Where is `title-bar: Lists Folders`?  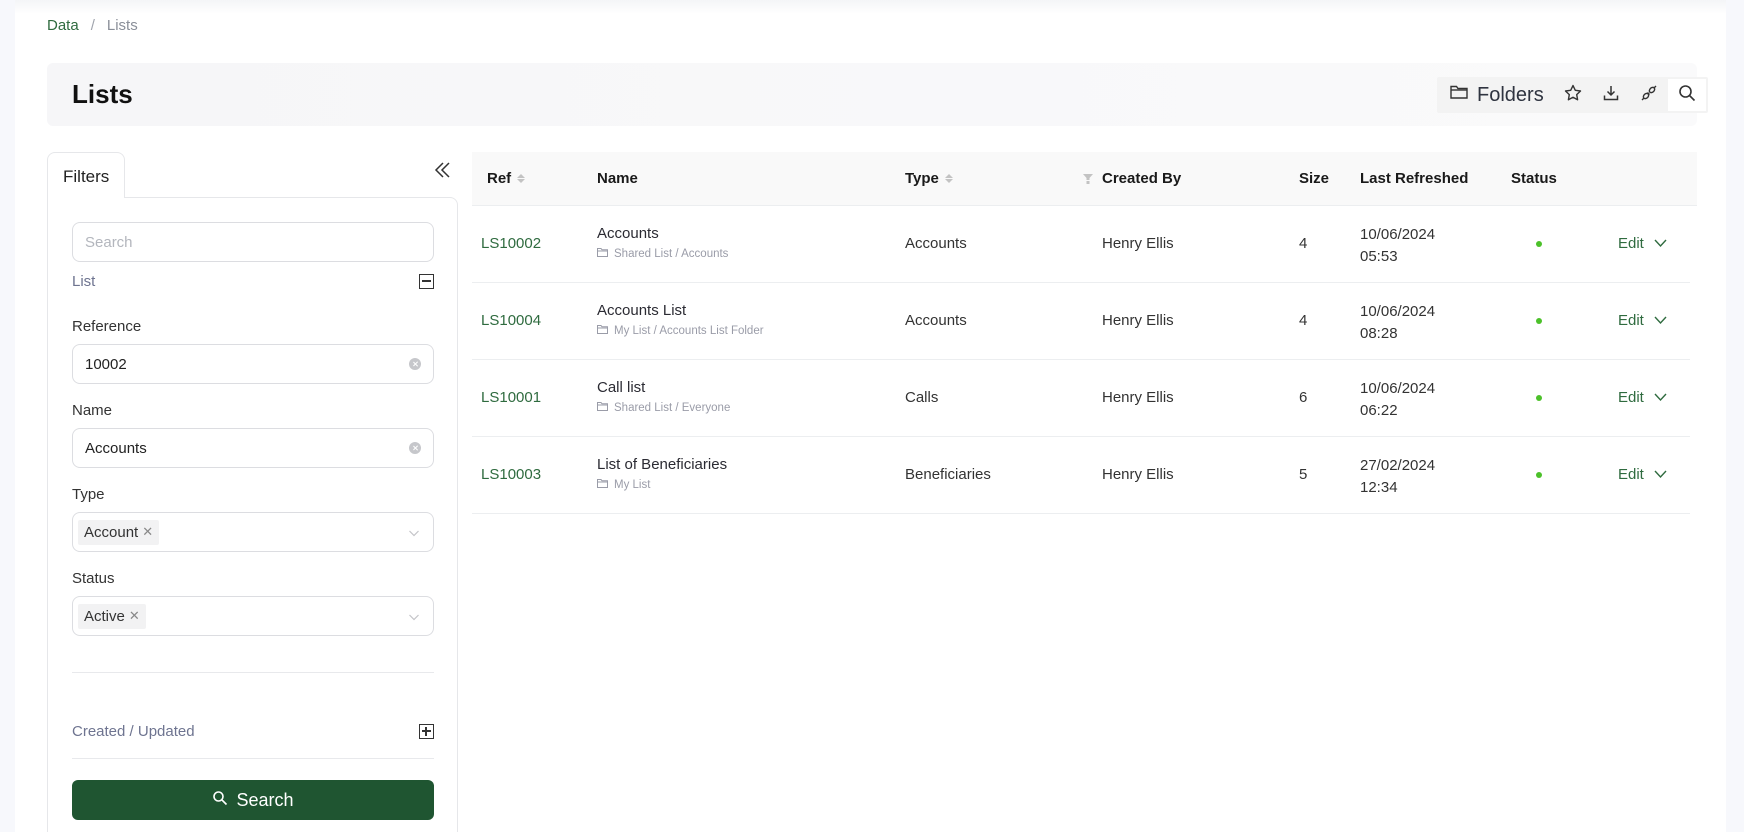 title-bar: Lists Folders is located at coordinates (877, 94).